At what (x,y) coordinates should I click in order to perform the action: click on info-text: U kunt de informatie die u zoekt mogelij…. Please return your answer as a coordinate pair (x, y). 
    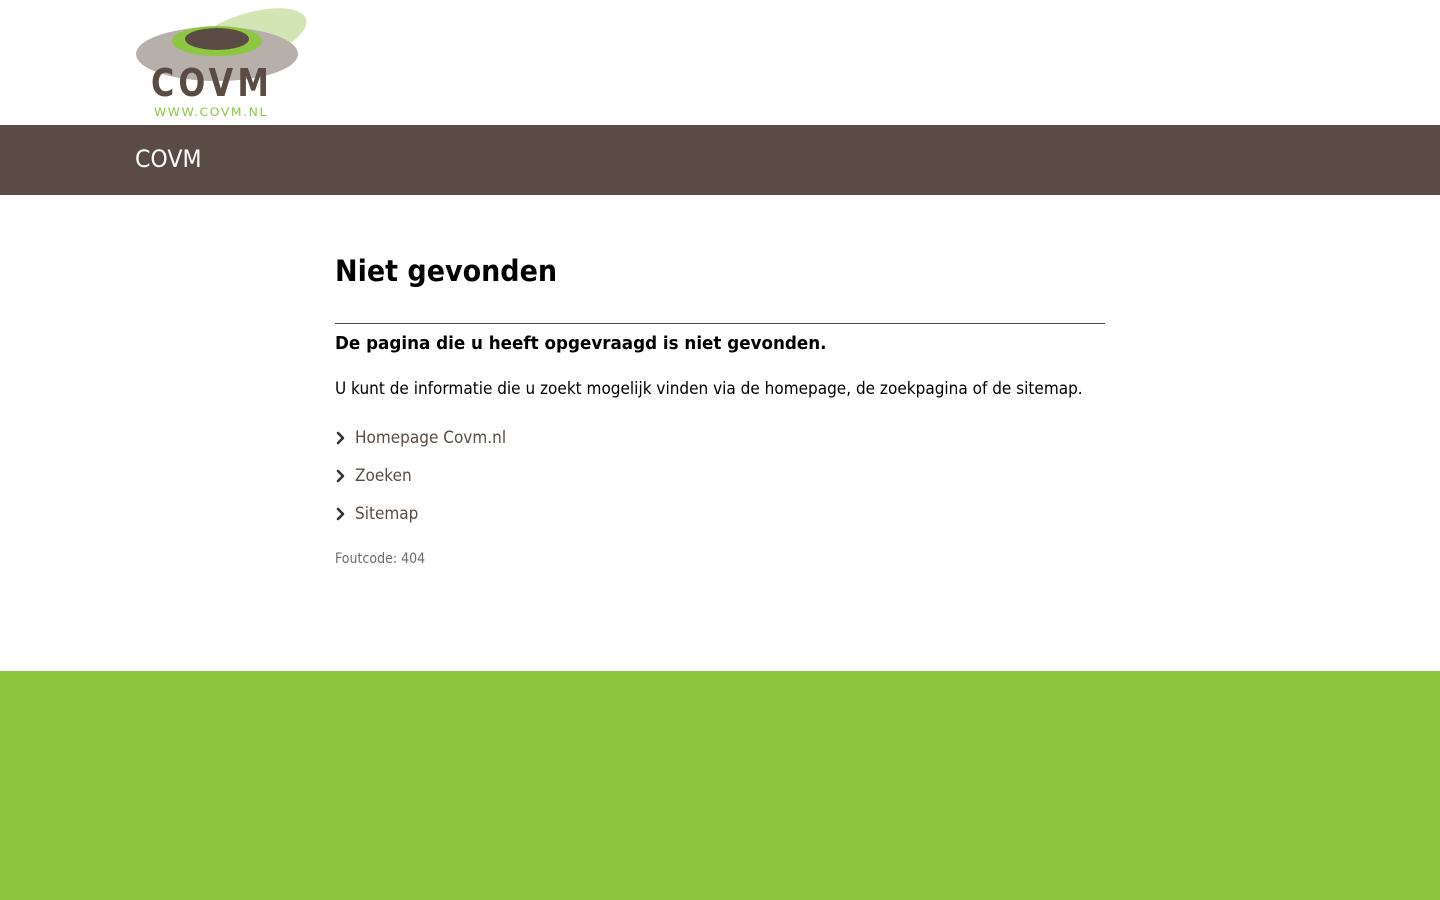
    Looking at the image, I should click on (709, 389).